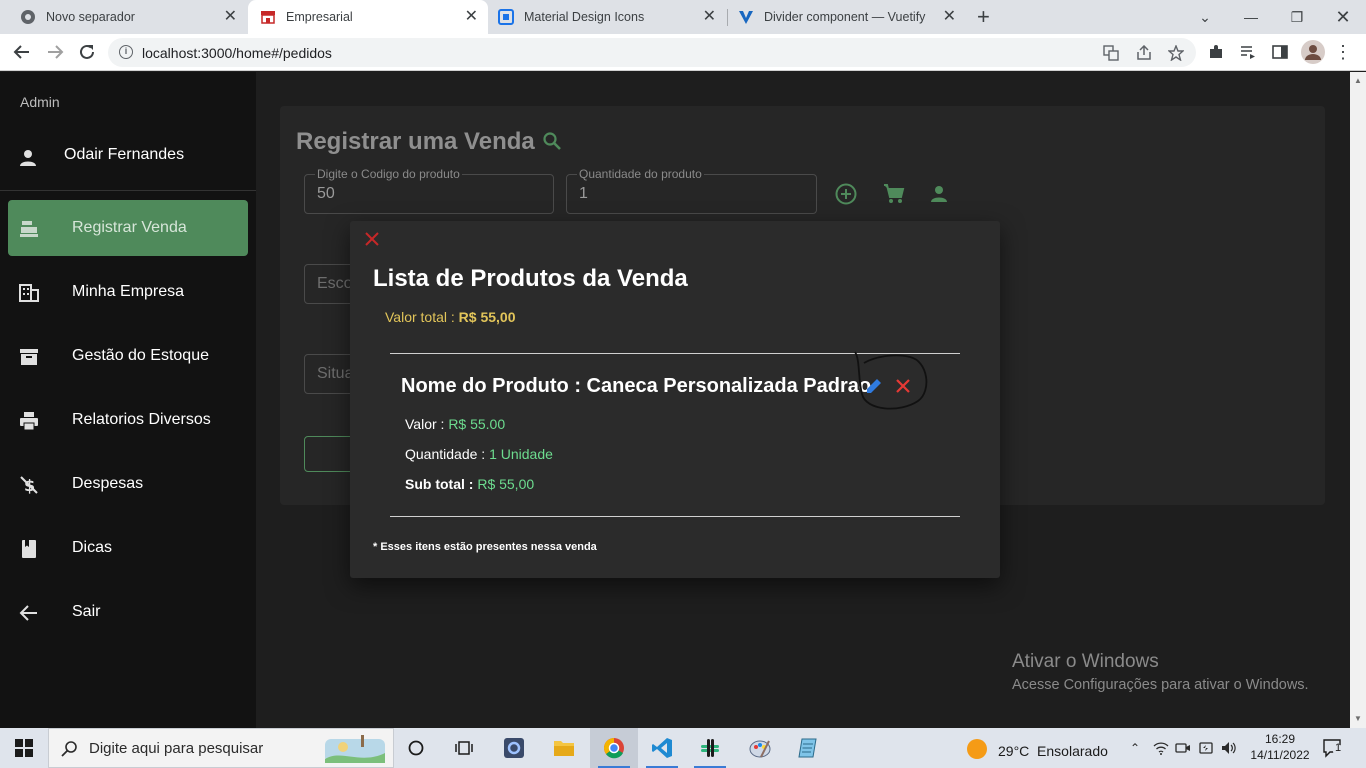 This screenshot has height=768, width=1366. Describe the element at coordinates (128, 548) in the screenshot. I see `sidebar-item-dicas: Dicas` at that location.